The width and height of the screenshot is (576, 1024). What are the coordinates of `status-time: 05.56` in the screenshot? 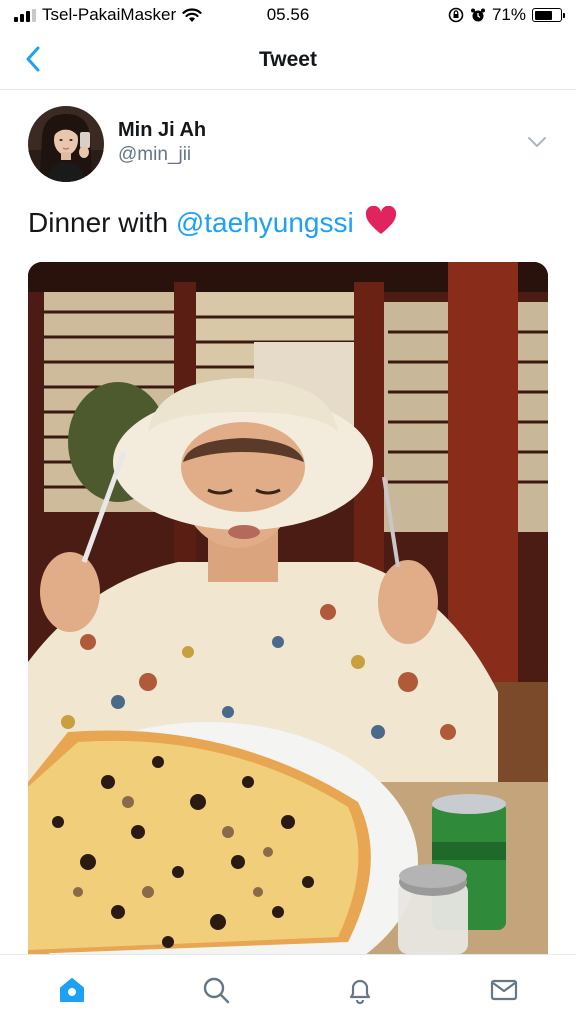 It's located at (288, 14).